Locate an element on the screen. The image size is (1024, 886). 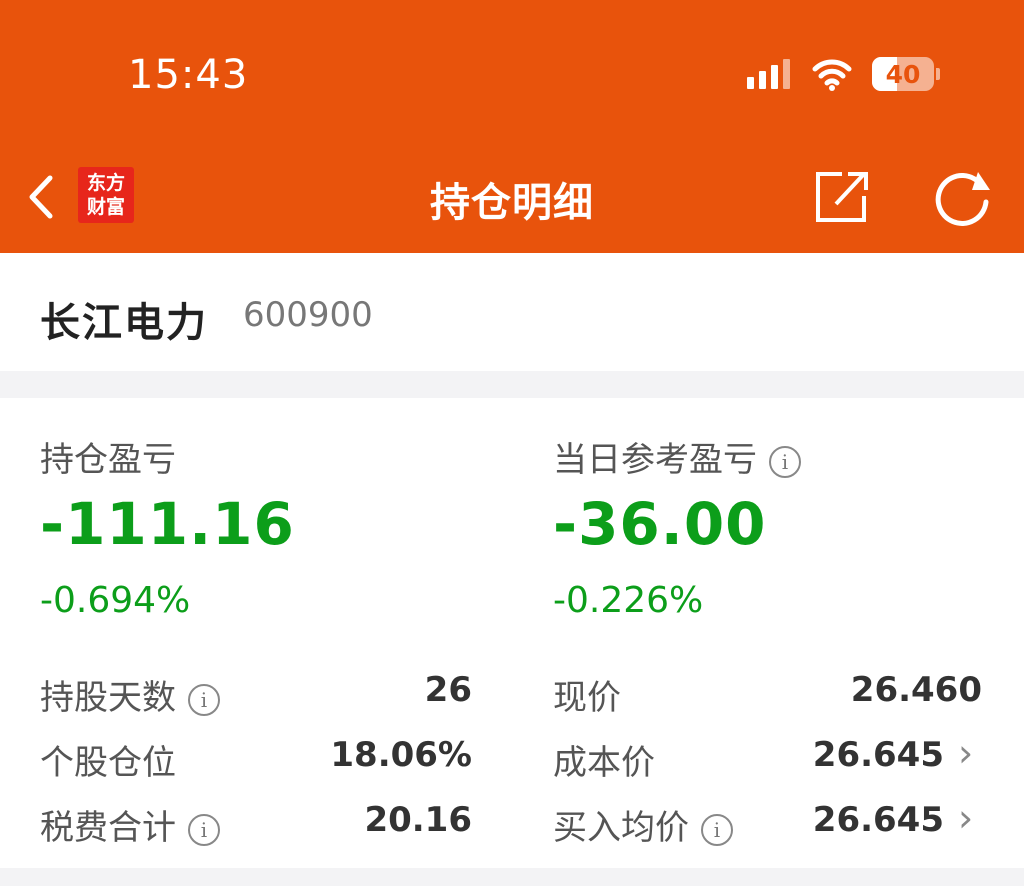
position-pnl-value: -111.16 is located at coordinates (167, 524).